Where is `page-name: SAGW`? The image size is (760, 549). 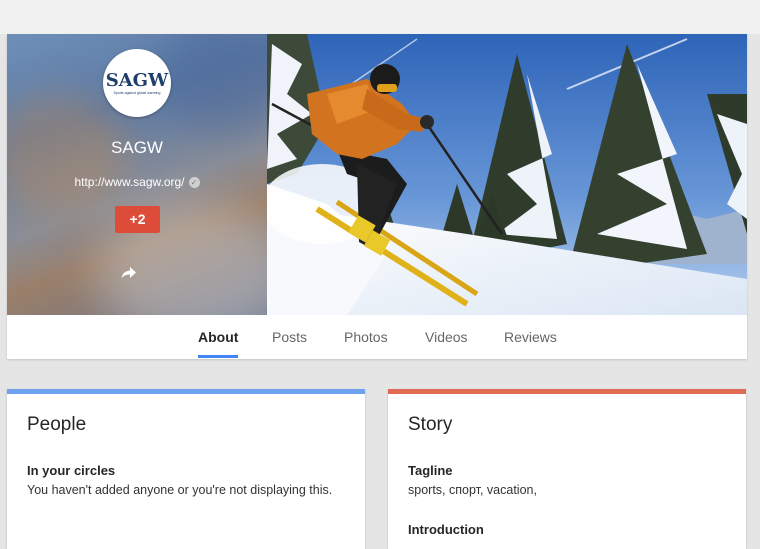 page-name: SAGW is located at coordinates (137, 147).